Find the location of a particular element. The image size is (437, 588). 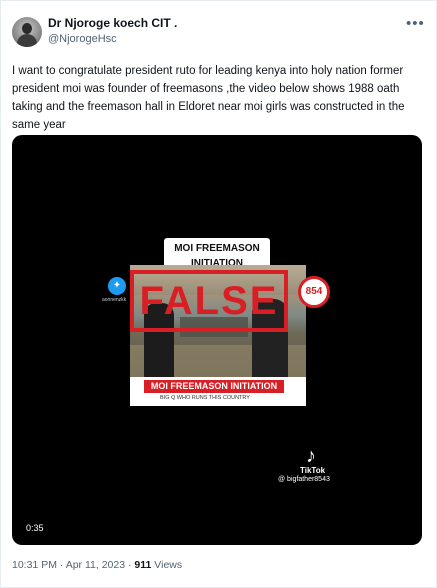

tiktok-handle: @ bigfather8543 is located at coordinates (304, 479).